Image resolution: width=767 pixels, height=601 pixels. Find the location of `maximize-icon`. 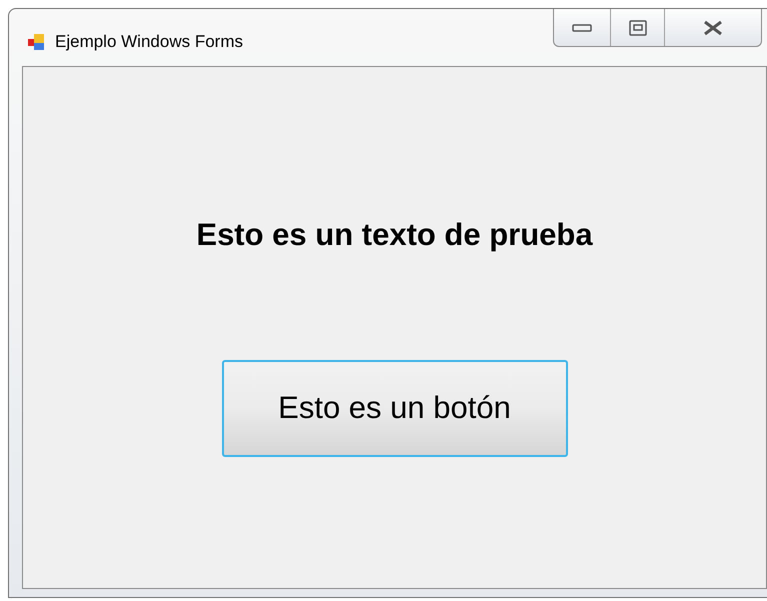

maximize-icon is located at coordinates (637, 28).